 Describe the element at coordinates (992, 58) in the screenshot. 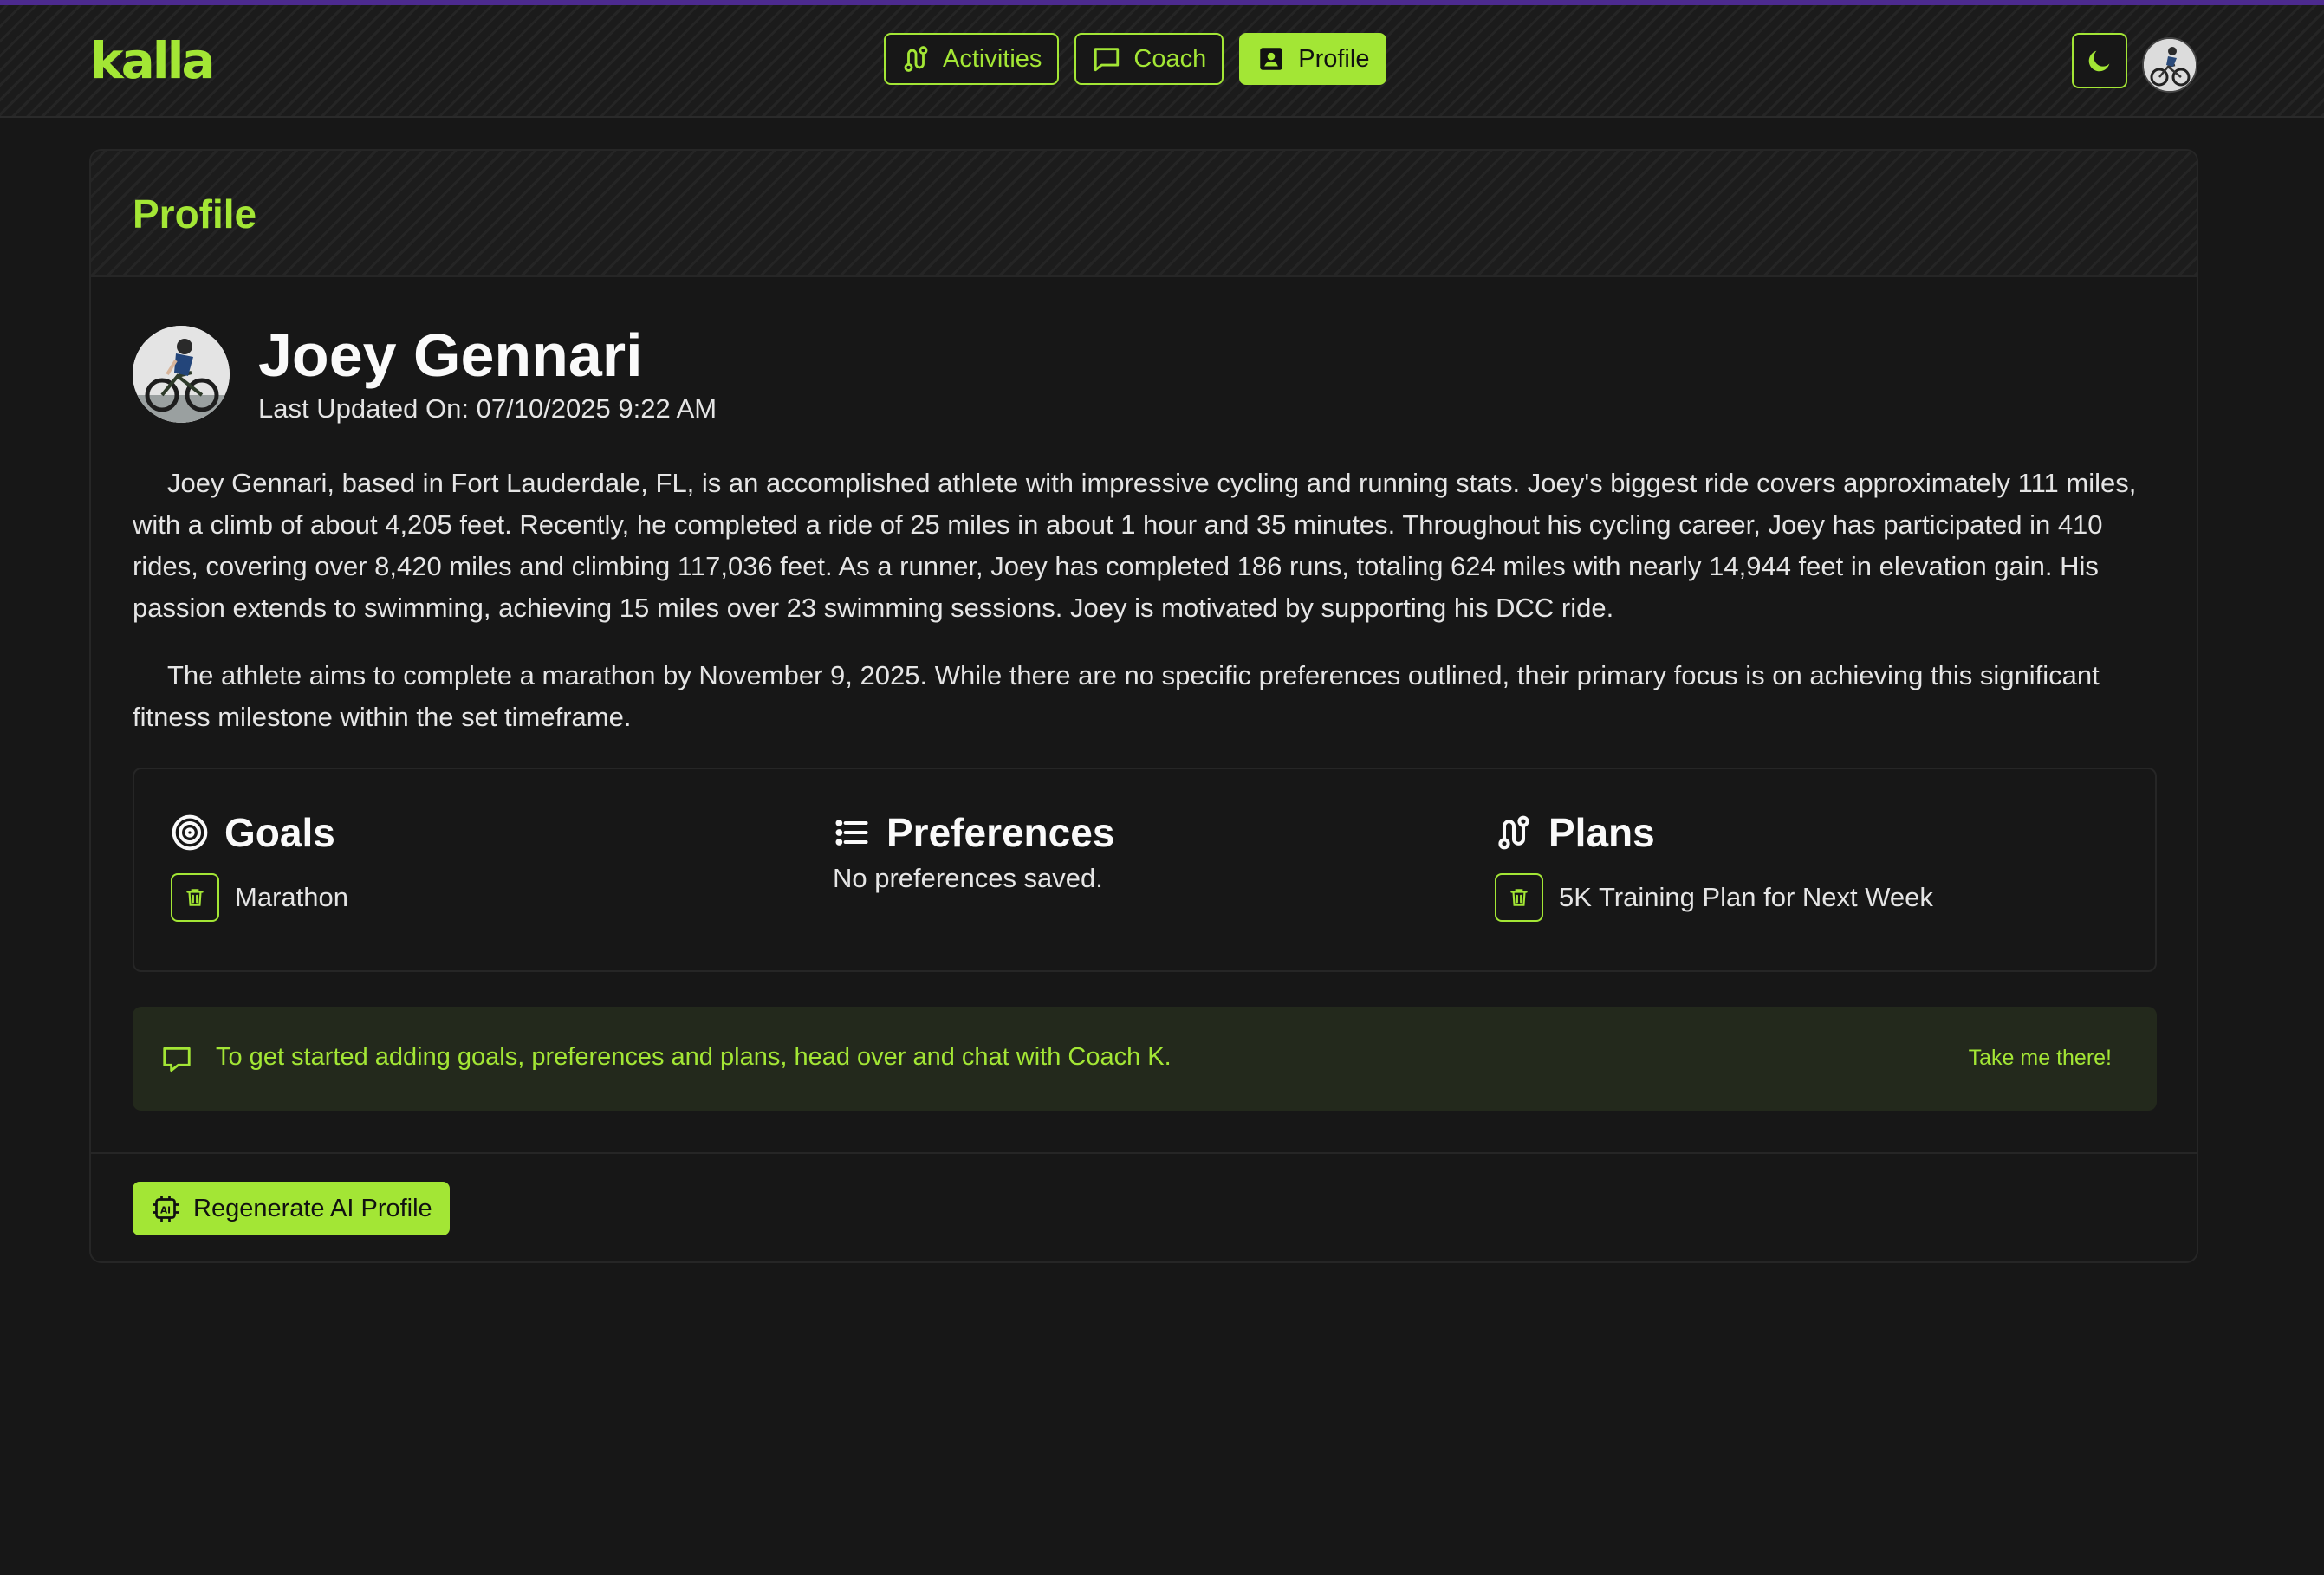

I see `nav-activities-label: Activities` at that location.